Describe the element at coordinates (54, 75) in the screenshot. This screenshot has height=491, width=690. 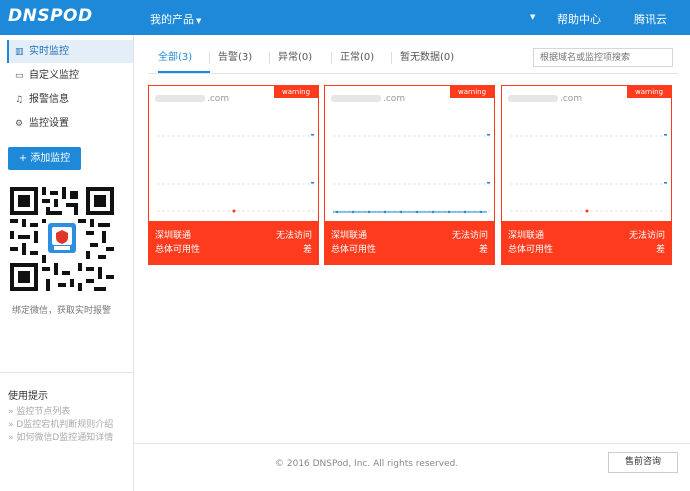
I see `sidebar-item-label: 自定义监控` at that location.